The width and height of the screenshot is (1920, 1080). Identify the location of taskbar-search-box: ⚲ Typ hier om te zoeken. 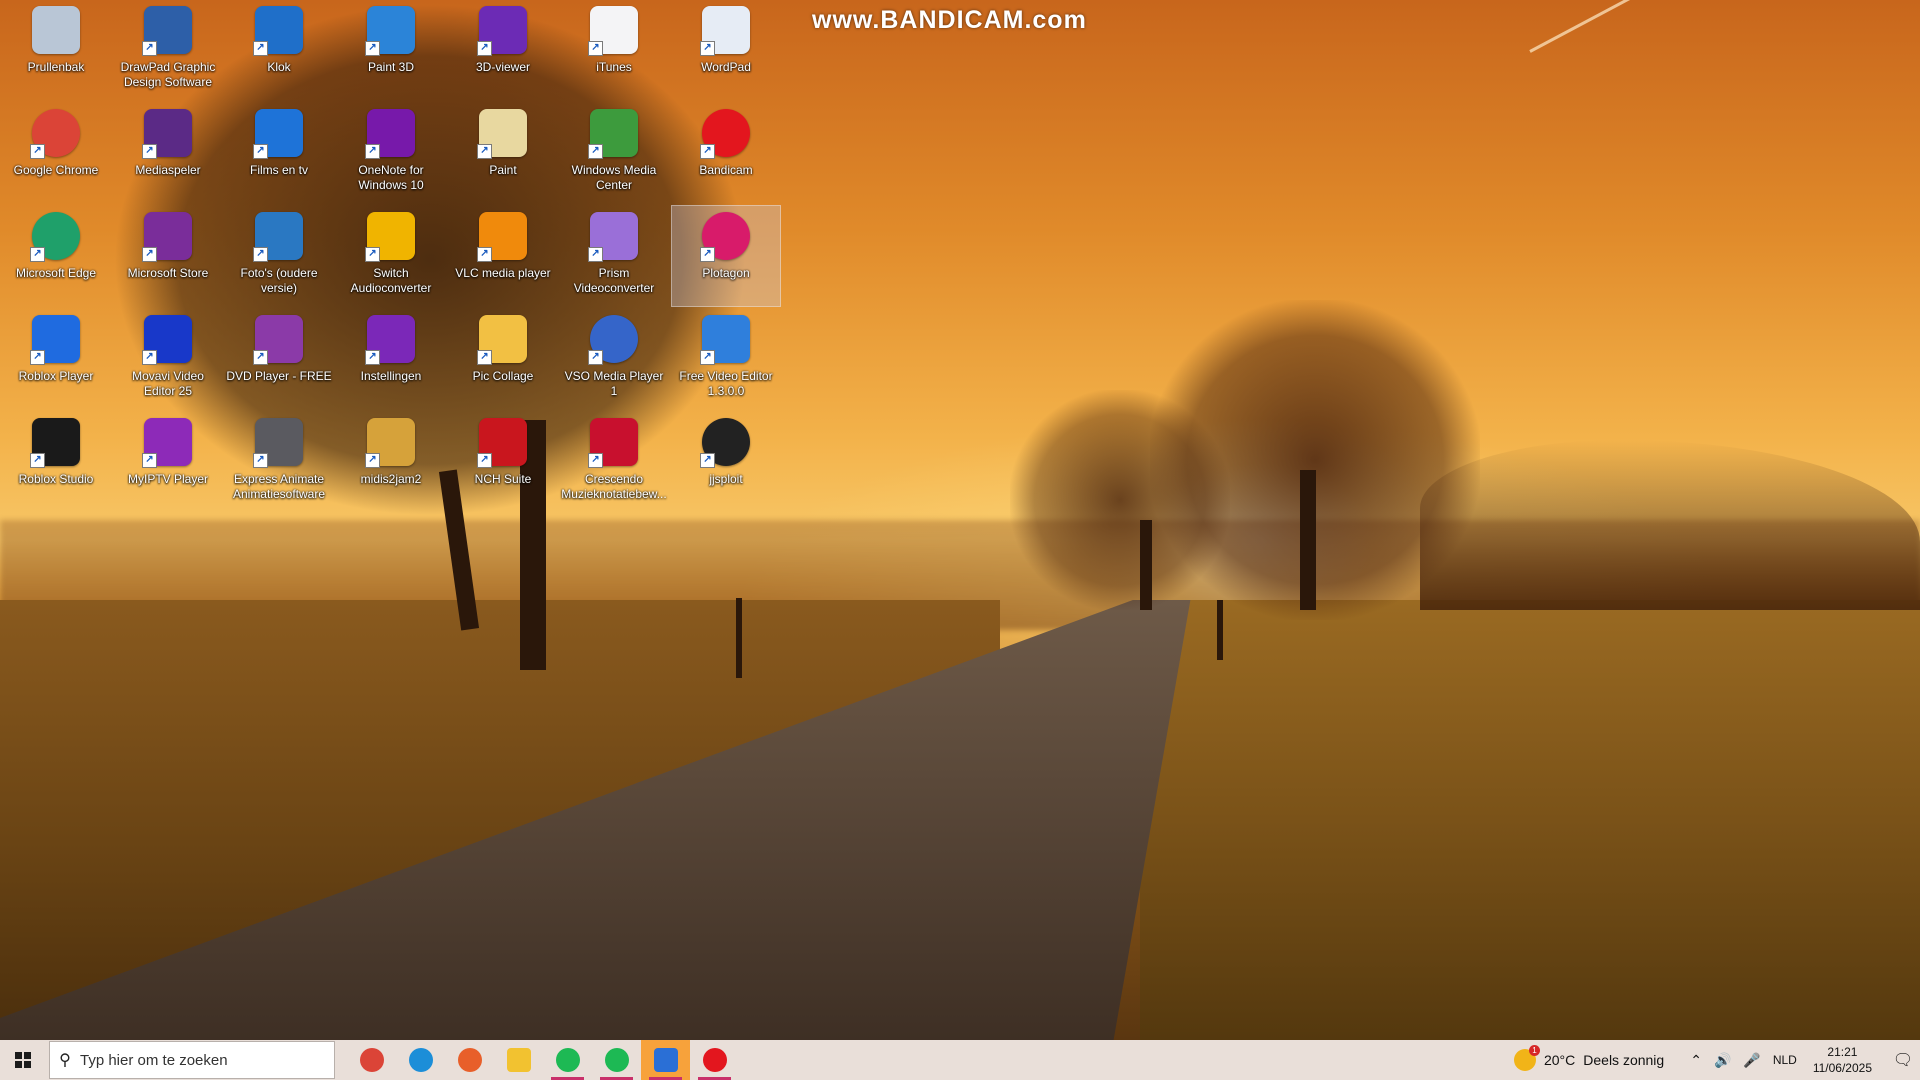
(192, 1060).